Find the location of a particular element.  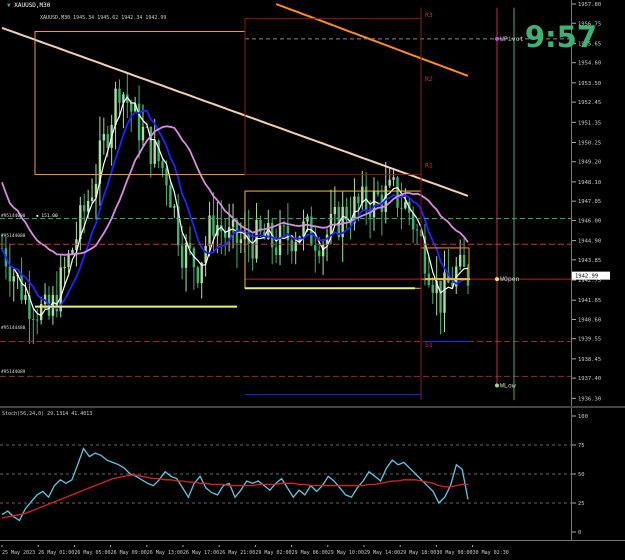

price-tick-label: 1937.40 is located at coordinates (589, 379).